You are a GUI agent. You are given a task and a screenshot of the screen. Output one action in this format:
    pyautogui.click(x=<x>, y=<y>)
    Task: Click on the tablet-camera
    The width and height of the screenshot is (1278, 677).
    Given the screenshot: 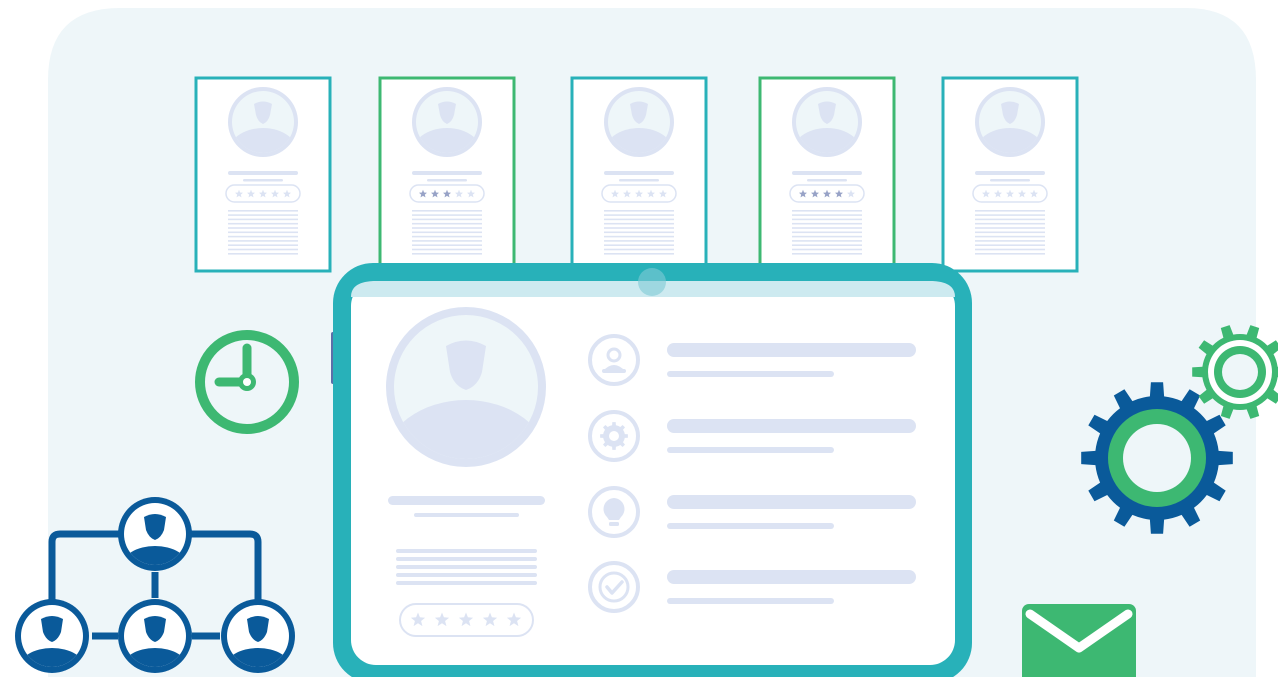 What is the action you would take?
    pyautogui.click(x=652, y=282)
    